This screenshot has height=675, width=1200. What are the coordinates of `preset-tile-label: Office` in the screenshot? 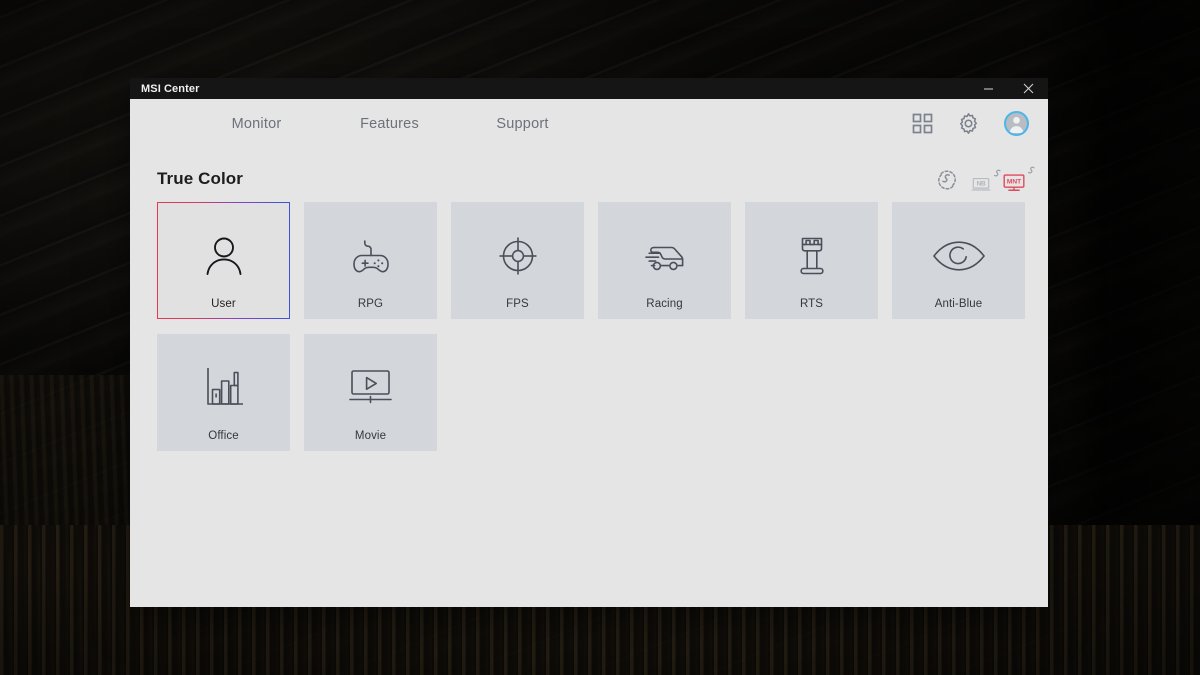 It's located at (223, 436).